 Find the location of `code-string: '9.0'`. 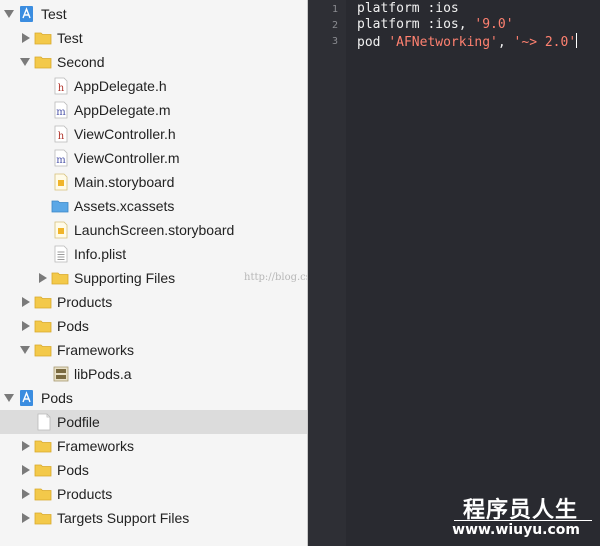

code-string: '9.0' is located at coordinates (494, 24).